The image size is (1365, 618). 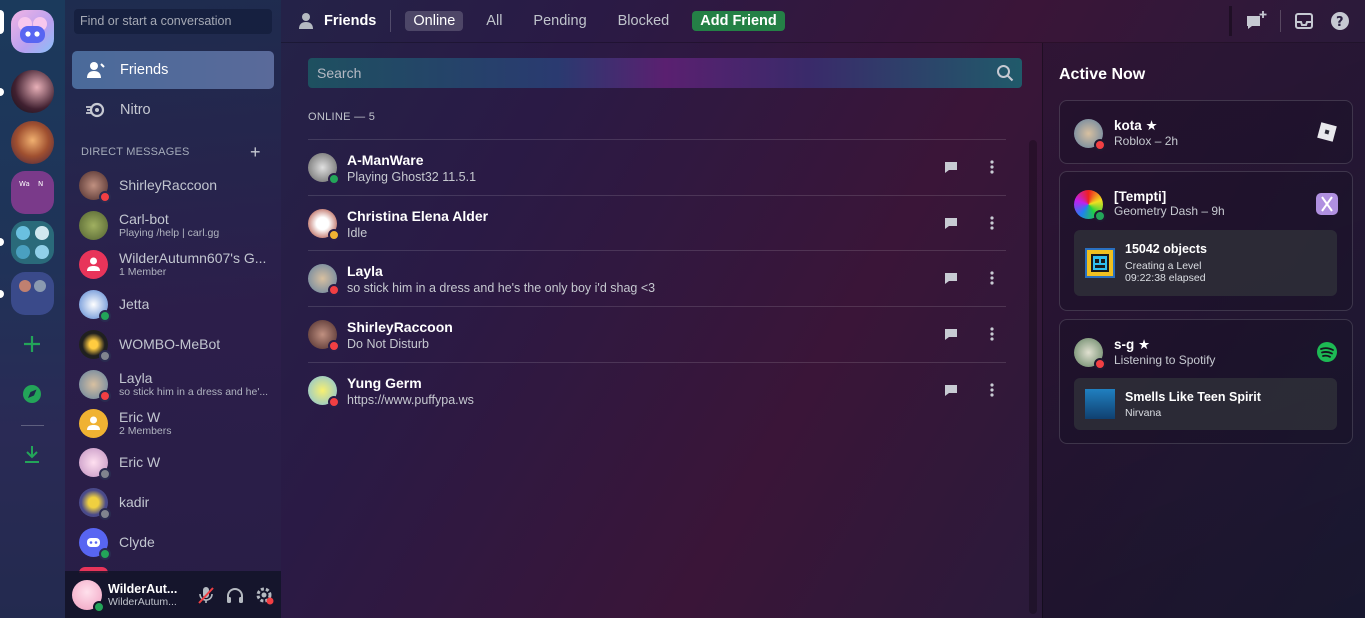 I want to click on download-icon, so click(x=32, y=454).